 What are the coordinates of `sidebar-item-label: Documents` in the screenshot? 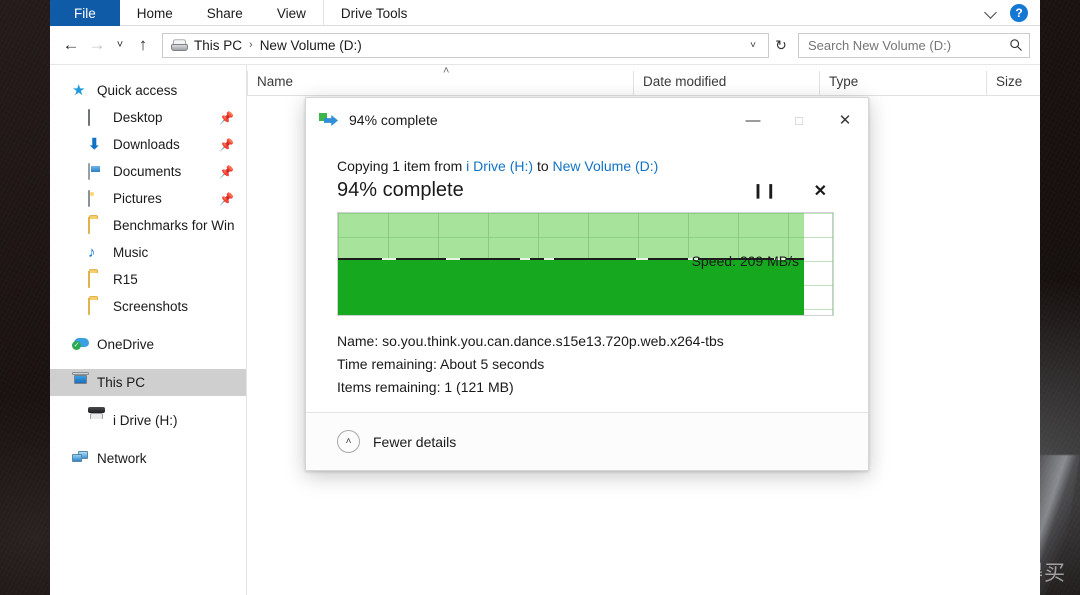 It's located at (147, 171).